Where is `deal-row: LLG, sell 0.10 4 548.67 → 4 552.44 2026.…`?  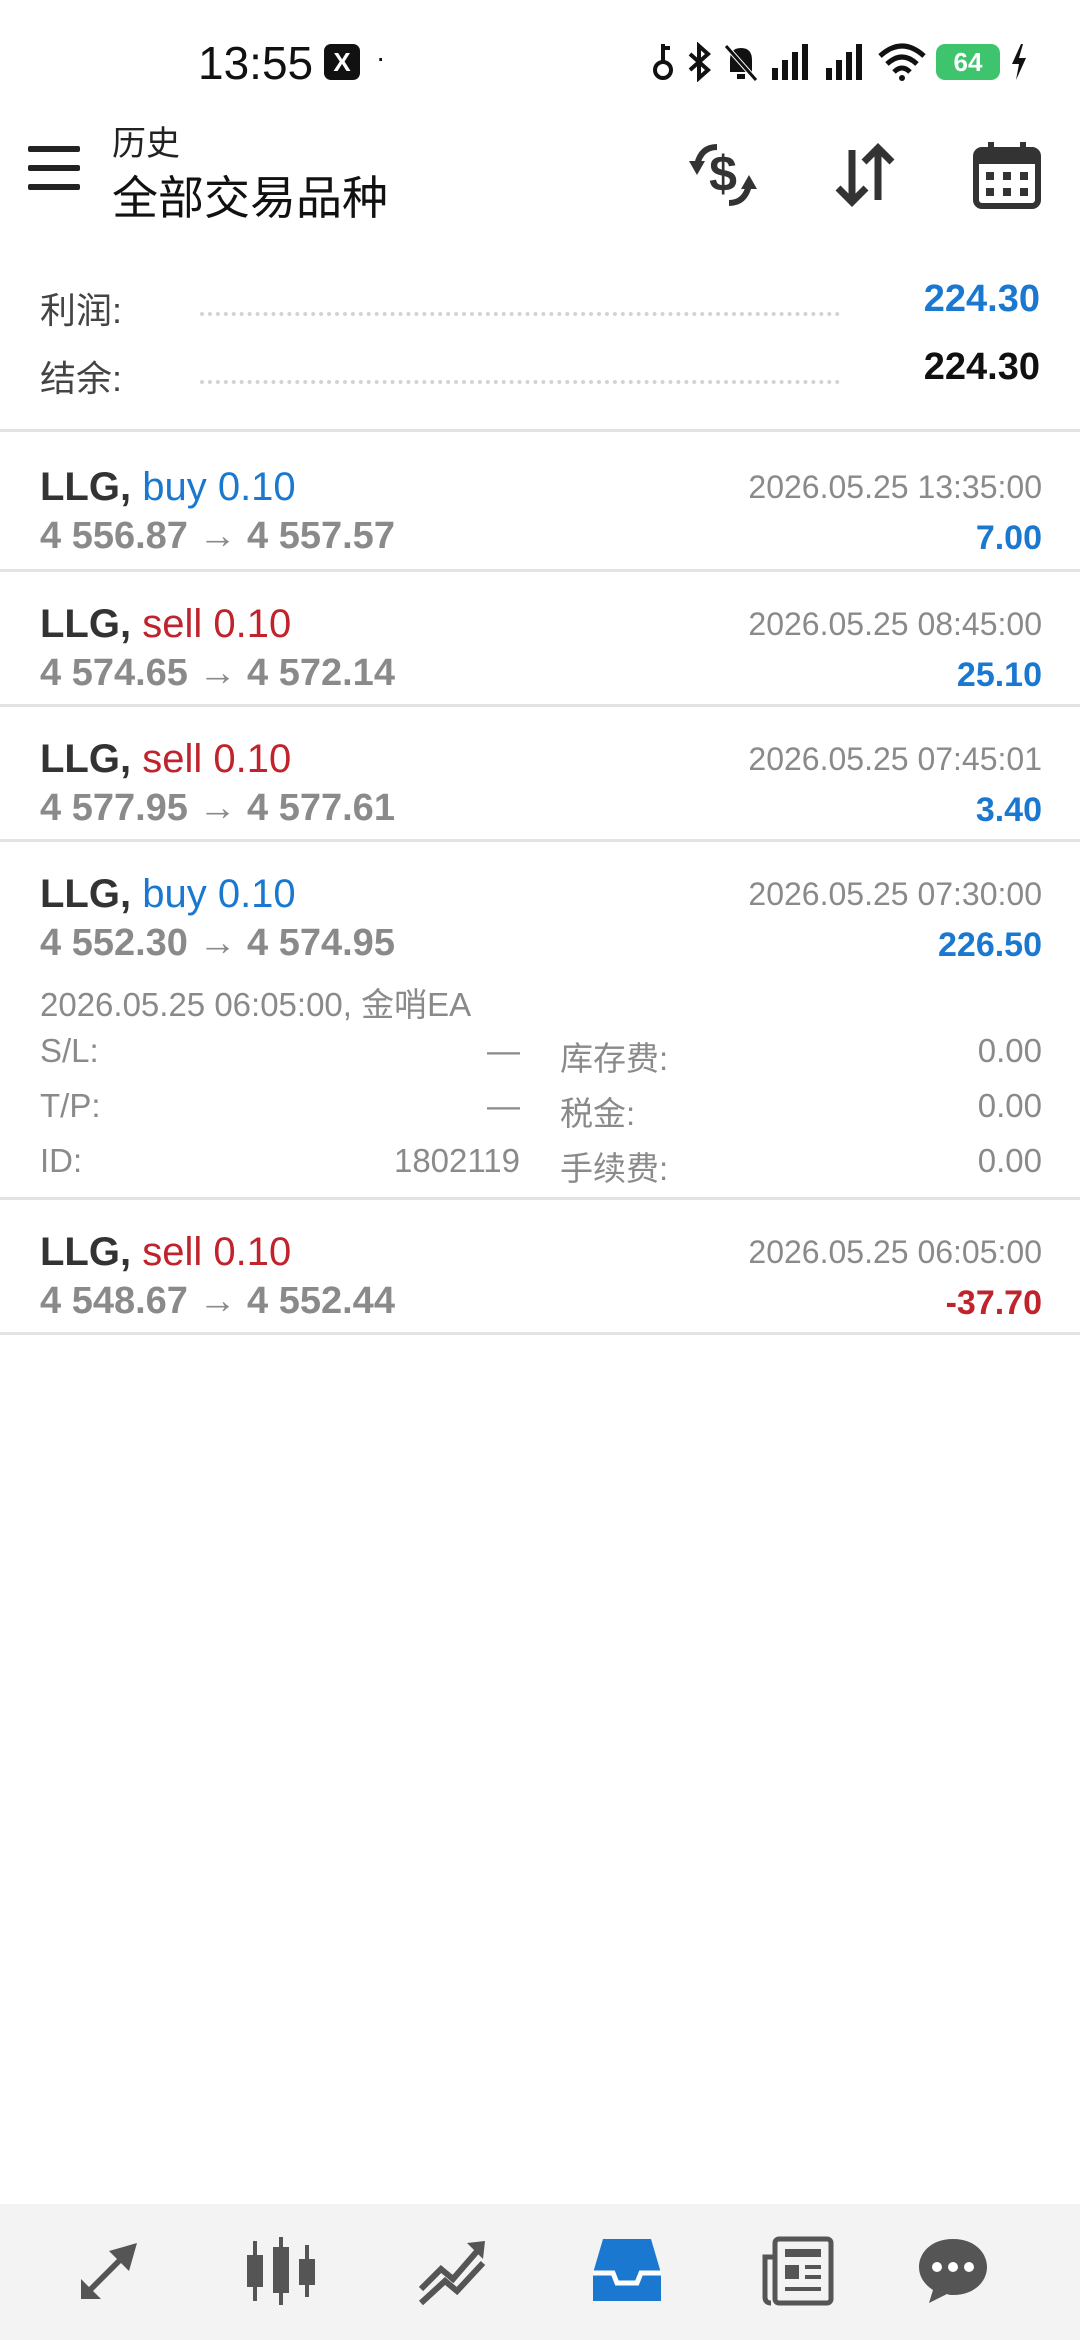 deal-row: LLG, sell 0.10 4 548.67 → 4 552.44 2026.… is located at coordinates (540, 1267).